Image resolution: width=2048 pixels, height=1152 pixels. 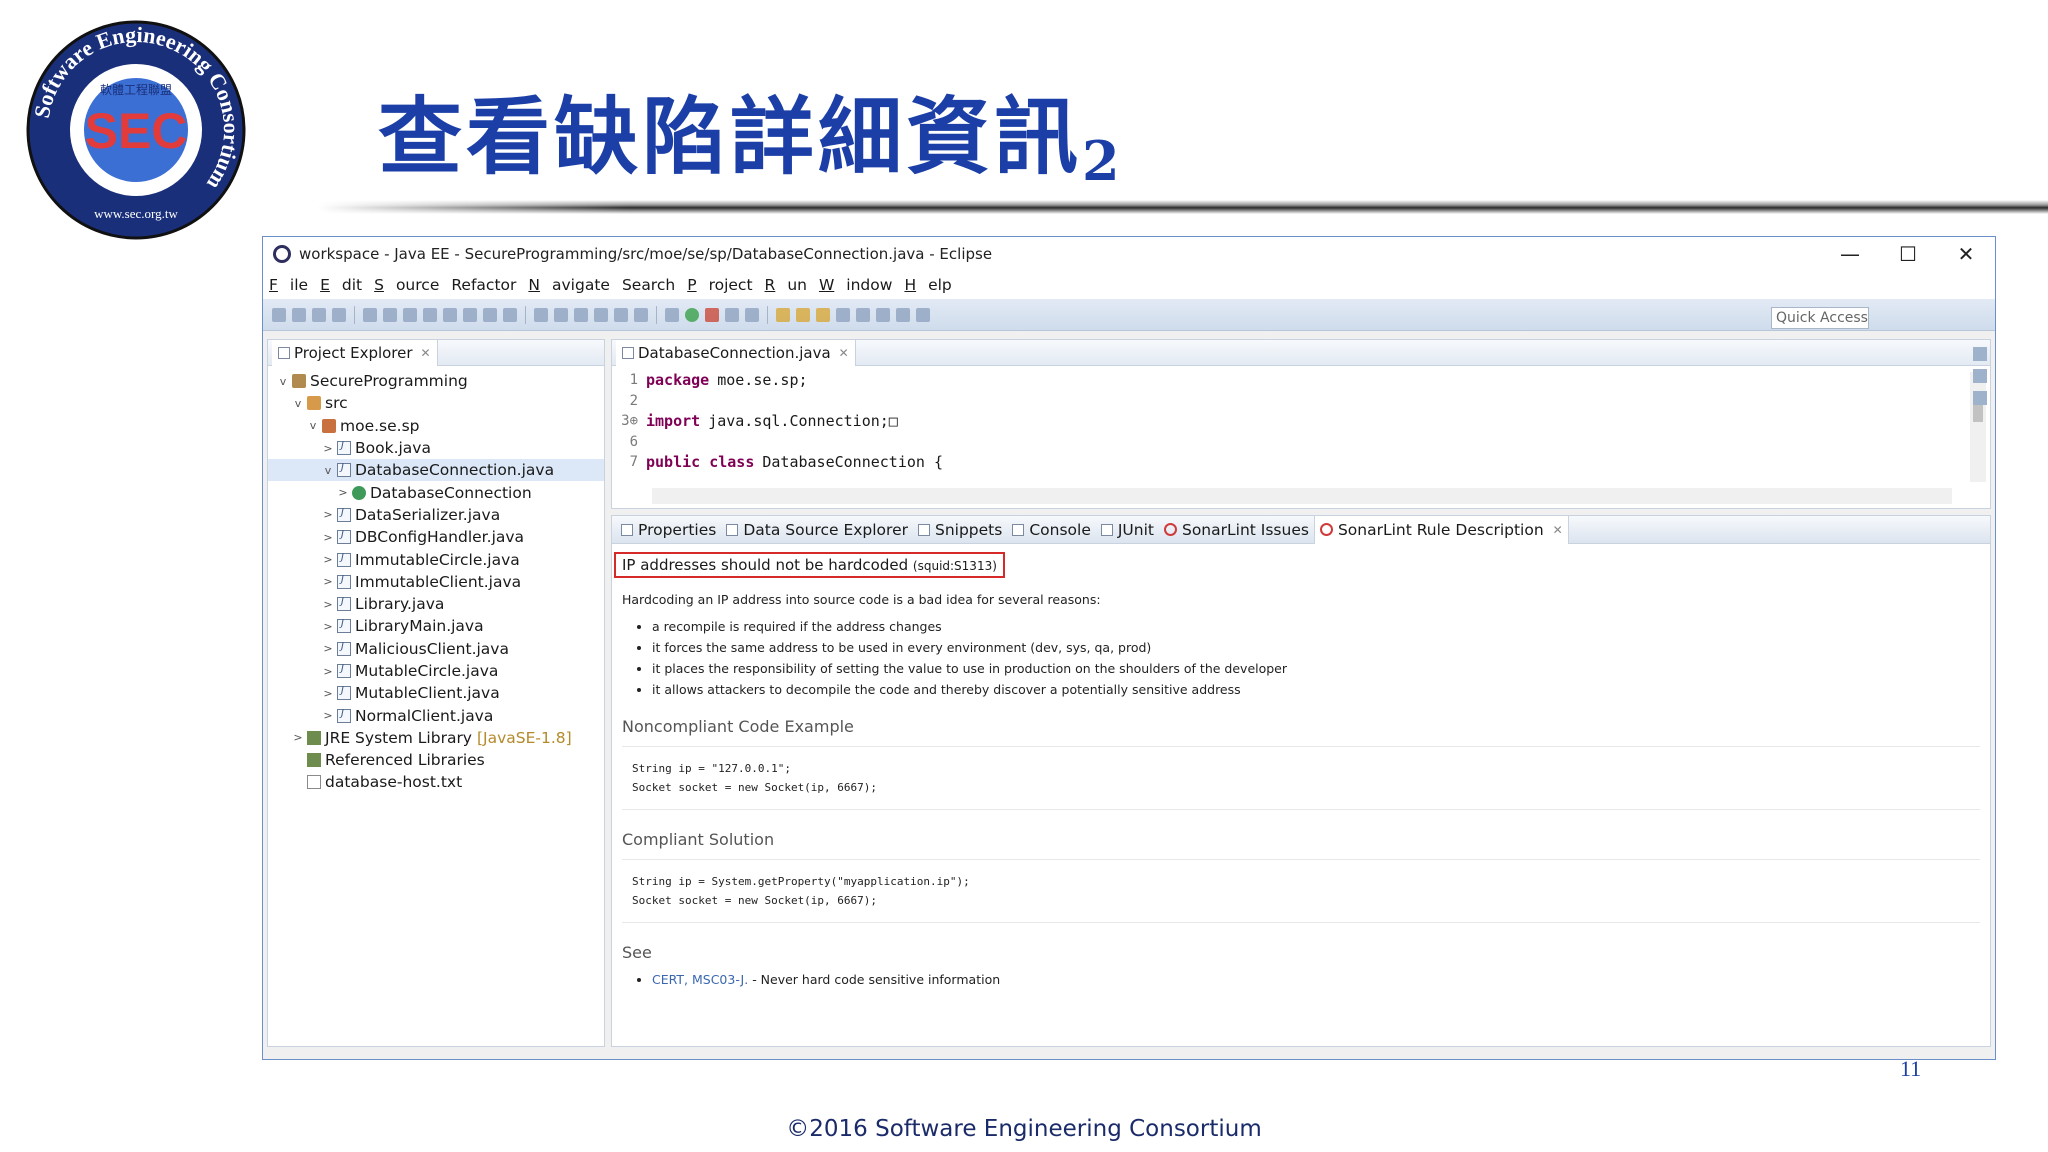 I want to click on debug-icon, so click(x=672, y=314).